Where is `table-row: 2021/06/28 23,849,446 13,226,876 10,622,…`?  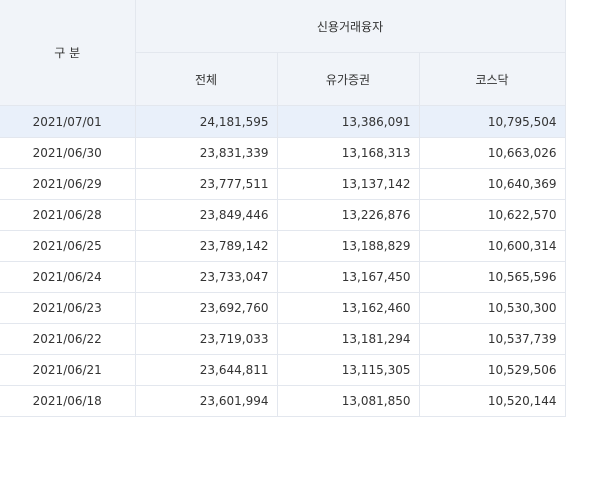 table-row: 2021/06/28 23,849,446 13,226,876 10,622,… is located at coordinates (283, 215).